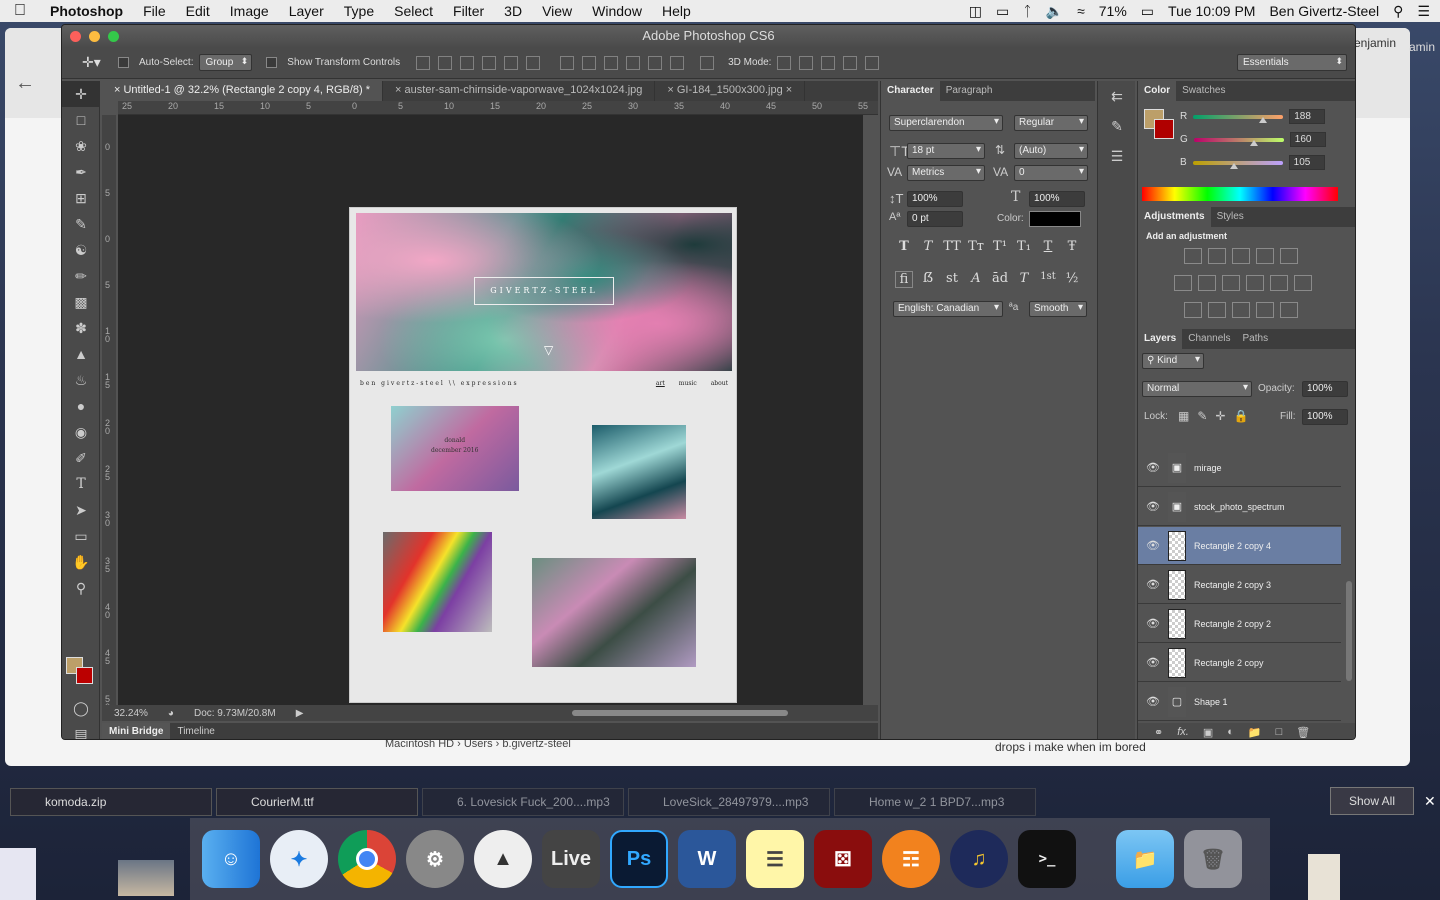 The width and height of the screenshot is (1440, 900). I want to click on brush-tool-icon: ✏, so click(81, 276).